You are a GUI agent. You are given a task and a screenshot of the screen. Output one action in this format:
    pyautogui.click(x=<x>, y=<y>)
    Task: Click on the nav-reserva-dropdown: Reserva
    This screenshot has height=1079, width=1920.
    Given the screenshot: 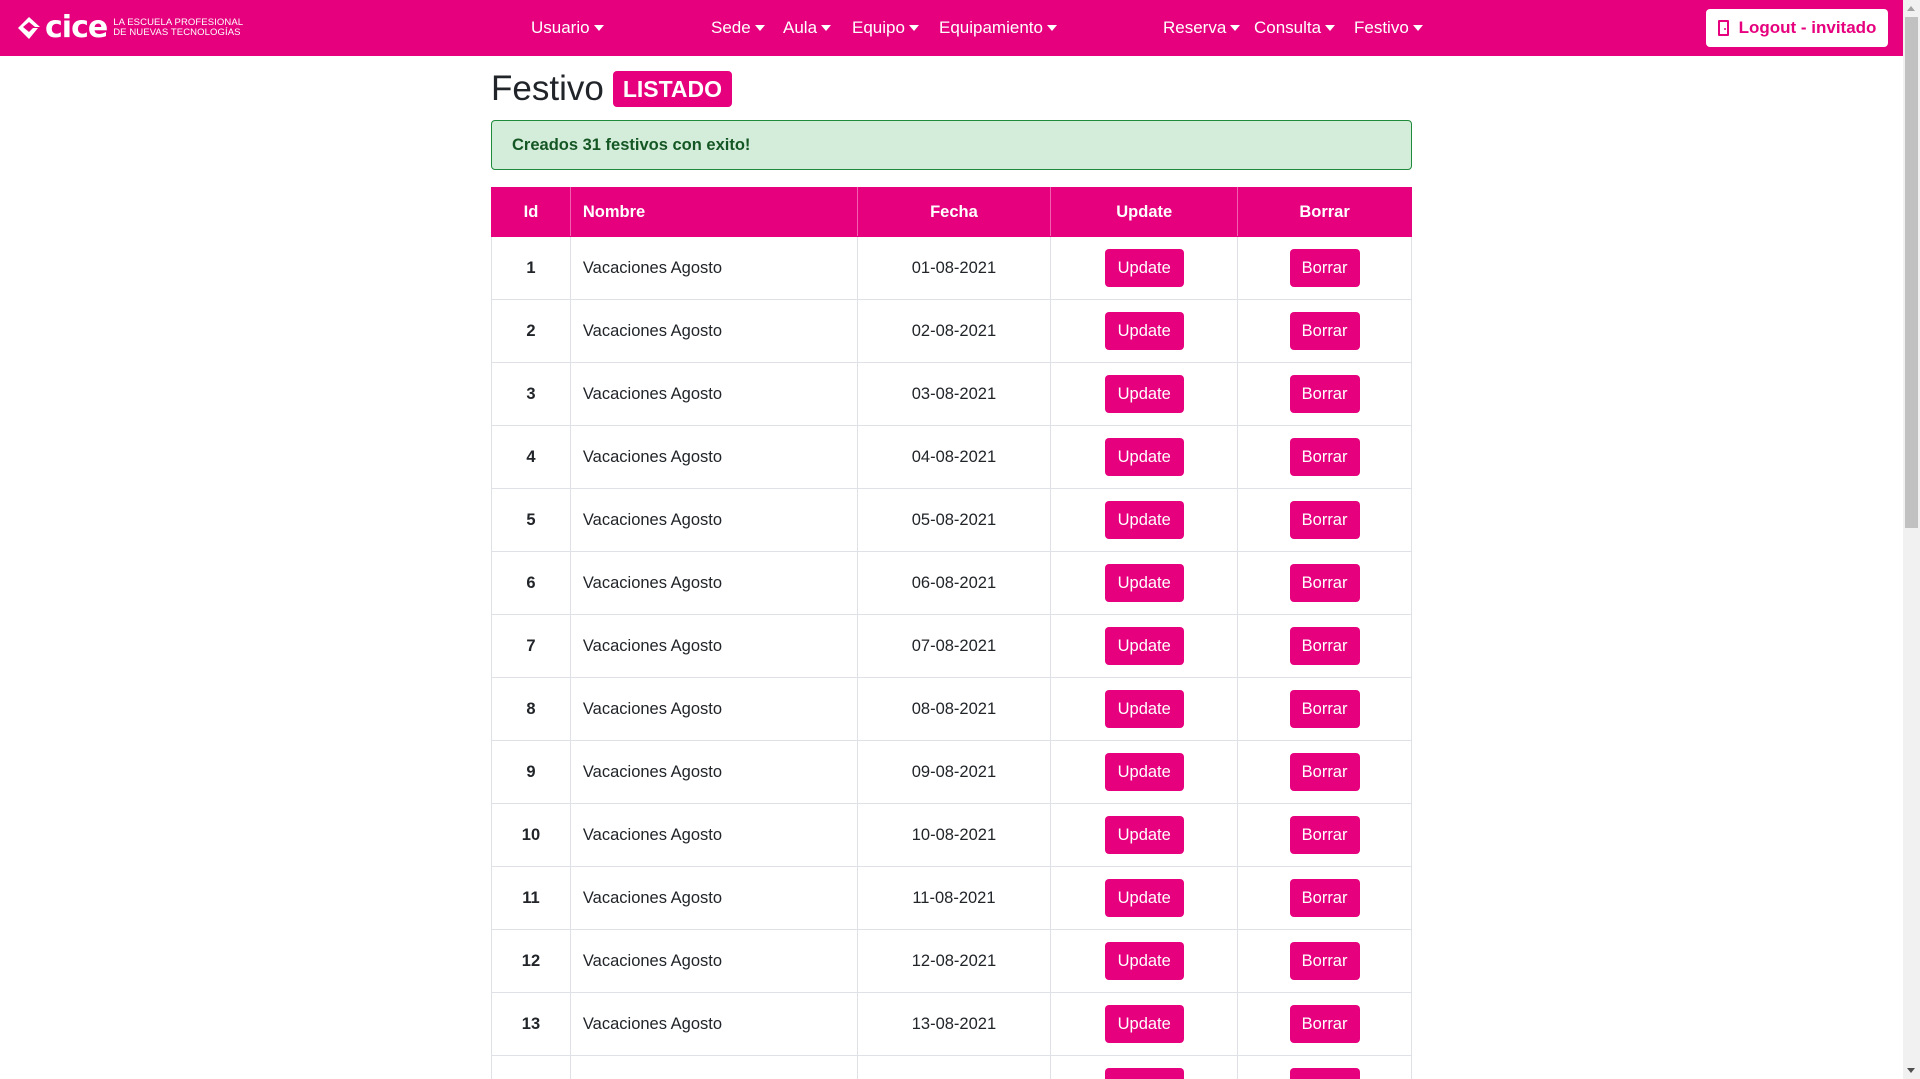 What is the action you would take?
    pyautogui.click(x=1202, y=28)
    